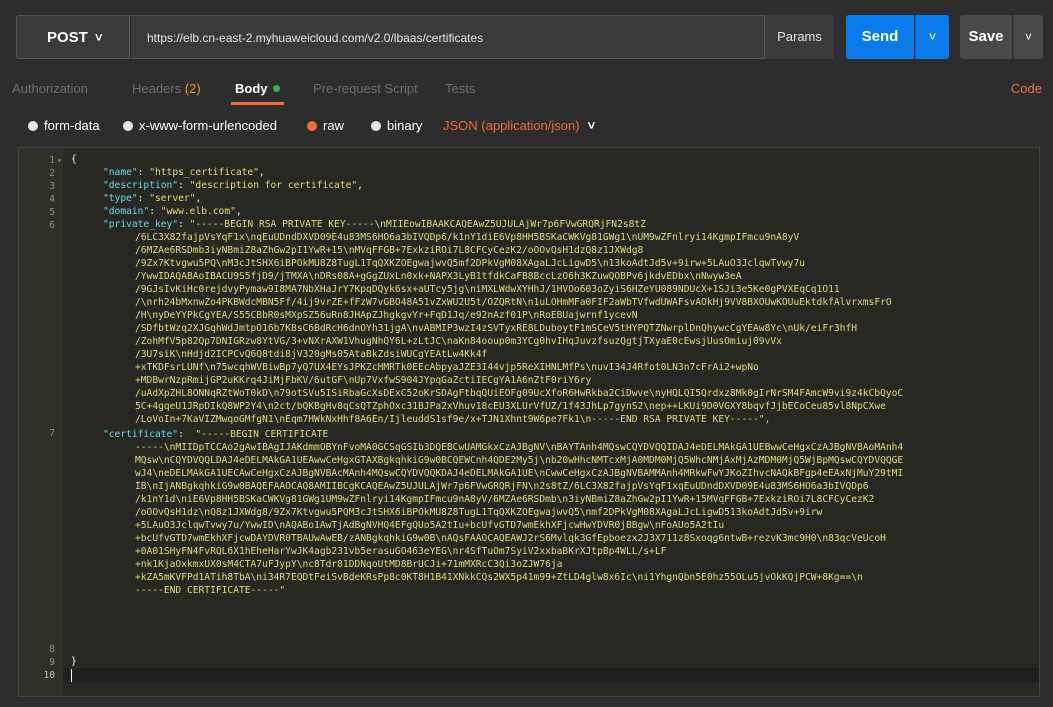 The height and width of the screenshot is (707, 1053). Describe the element at coordinates (365, 88) in the screenshot. I see `tab-prerequest-script: Pre-request Script` at that location.